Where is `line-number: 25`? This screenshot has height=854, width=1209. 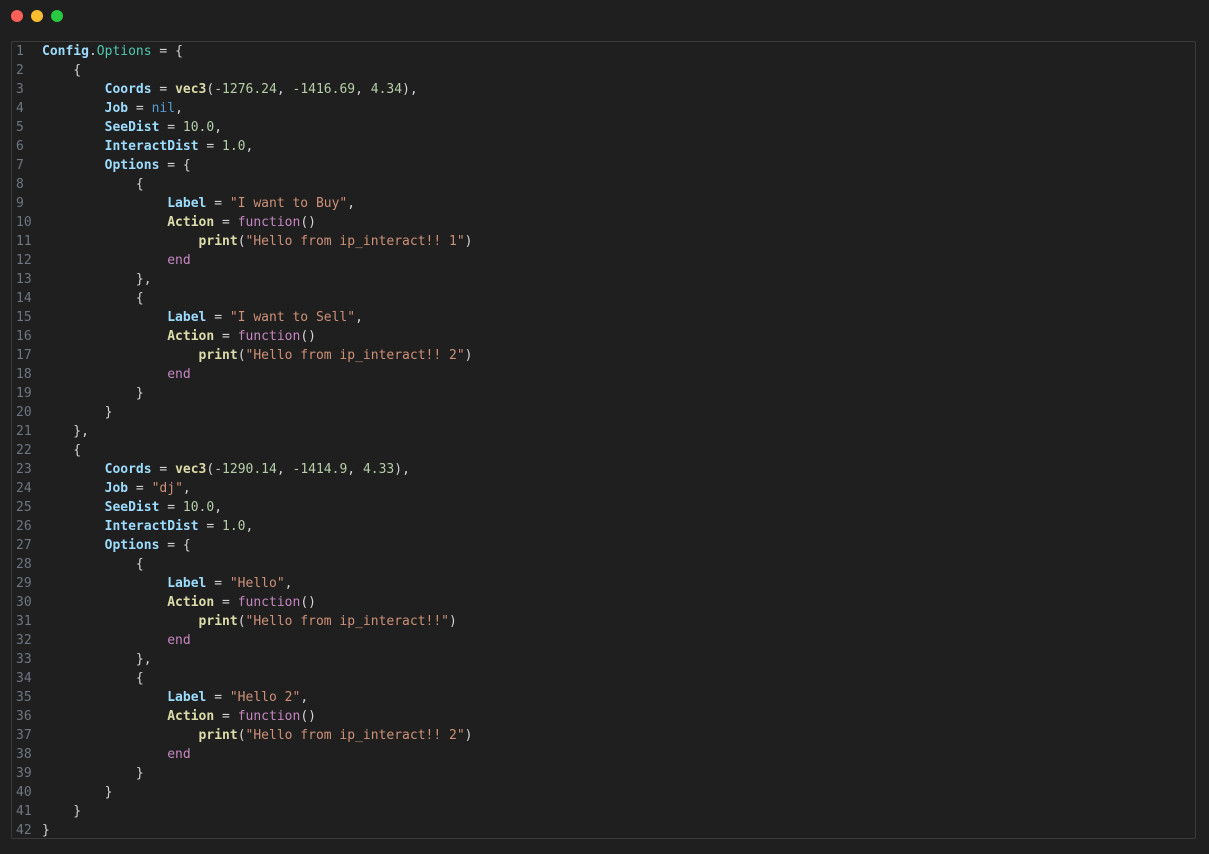 line-number: 25 is located at coordinates (24, 507).